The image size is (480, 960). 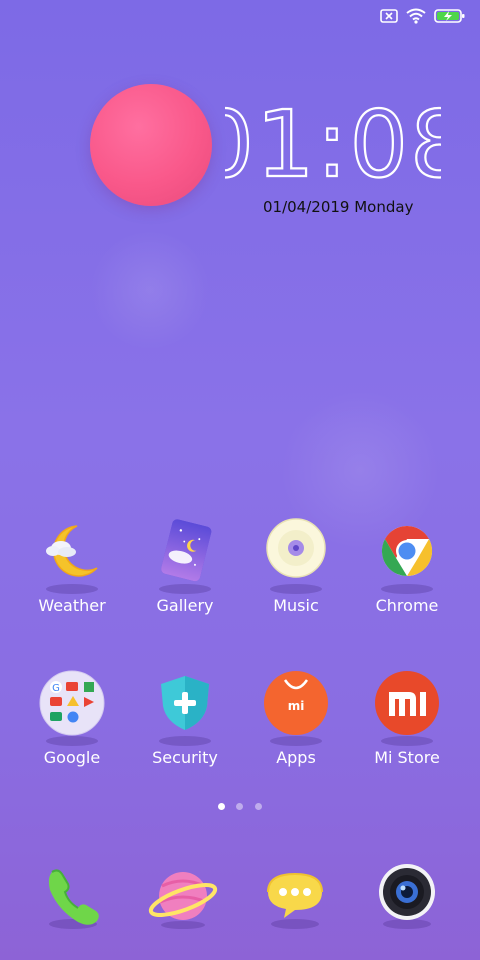 I want to click on app-gallery: Gallery, so click(x=185, y=570).